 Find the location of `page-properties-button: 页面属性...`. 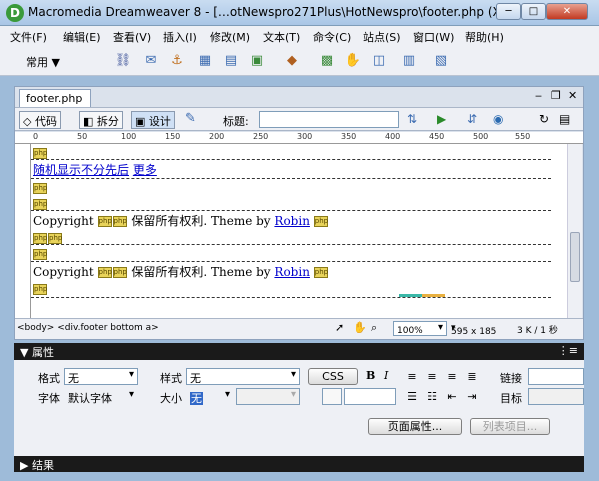

page-properties-button: 页面属性... is located at coordinates (415, 426).